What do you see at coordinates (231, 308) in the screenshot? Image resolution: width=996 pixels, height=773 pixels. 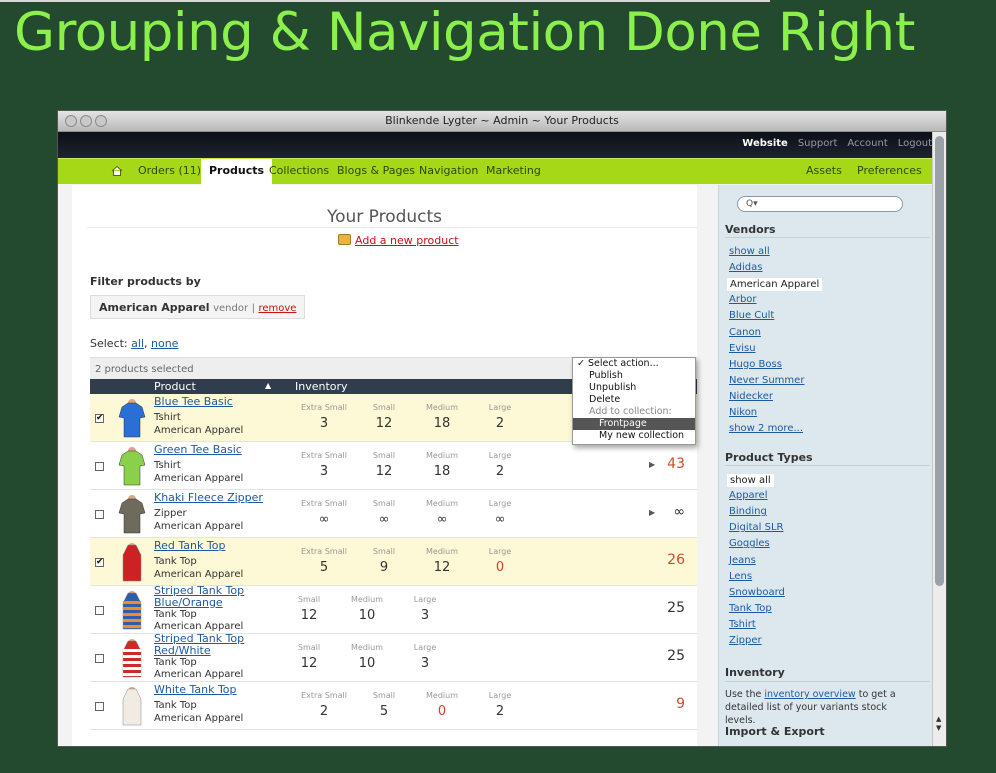 I see `filter-kind: vendor` at bounding box center [231, 308].